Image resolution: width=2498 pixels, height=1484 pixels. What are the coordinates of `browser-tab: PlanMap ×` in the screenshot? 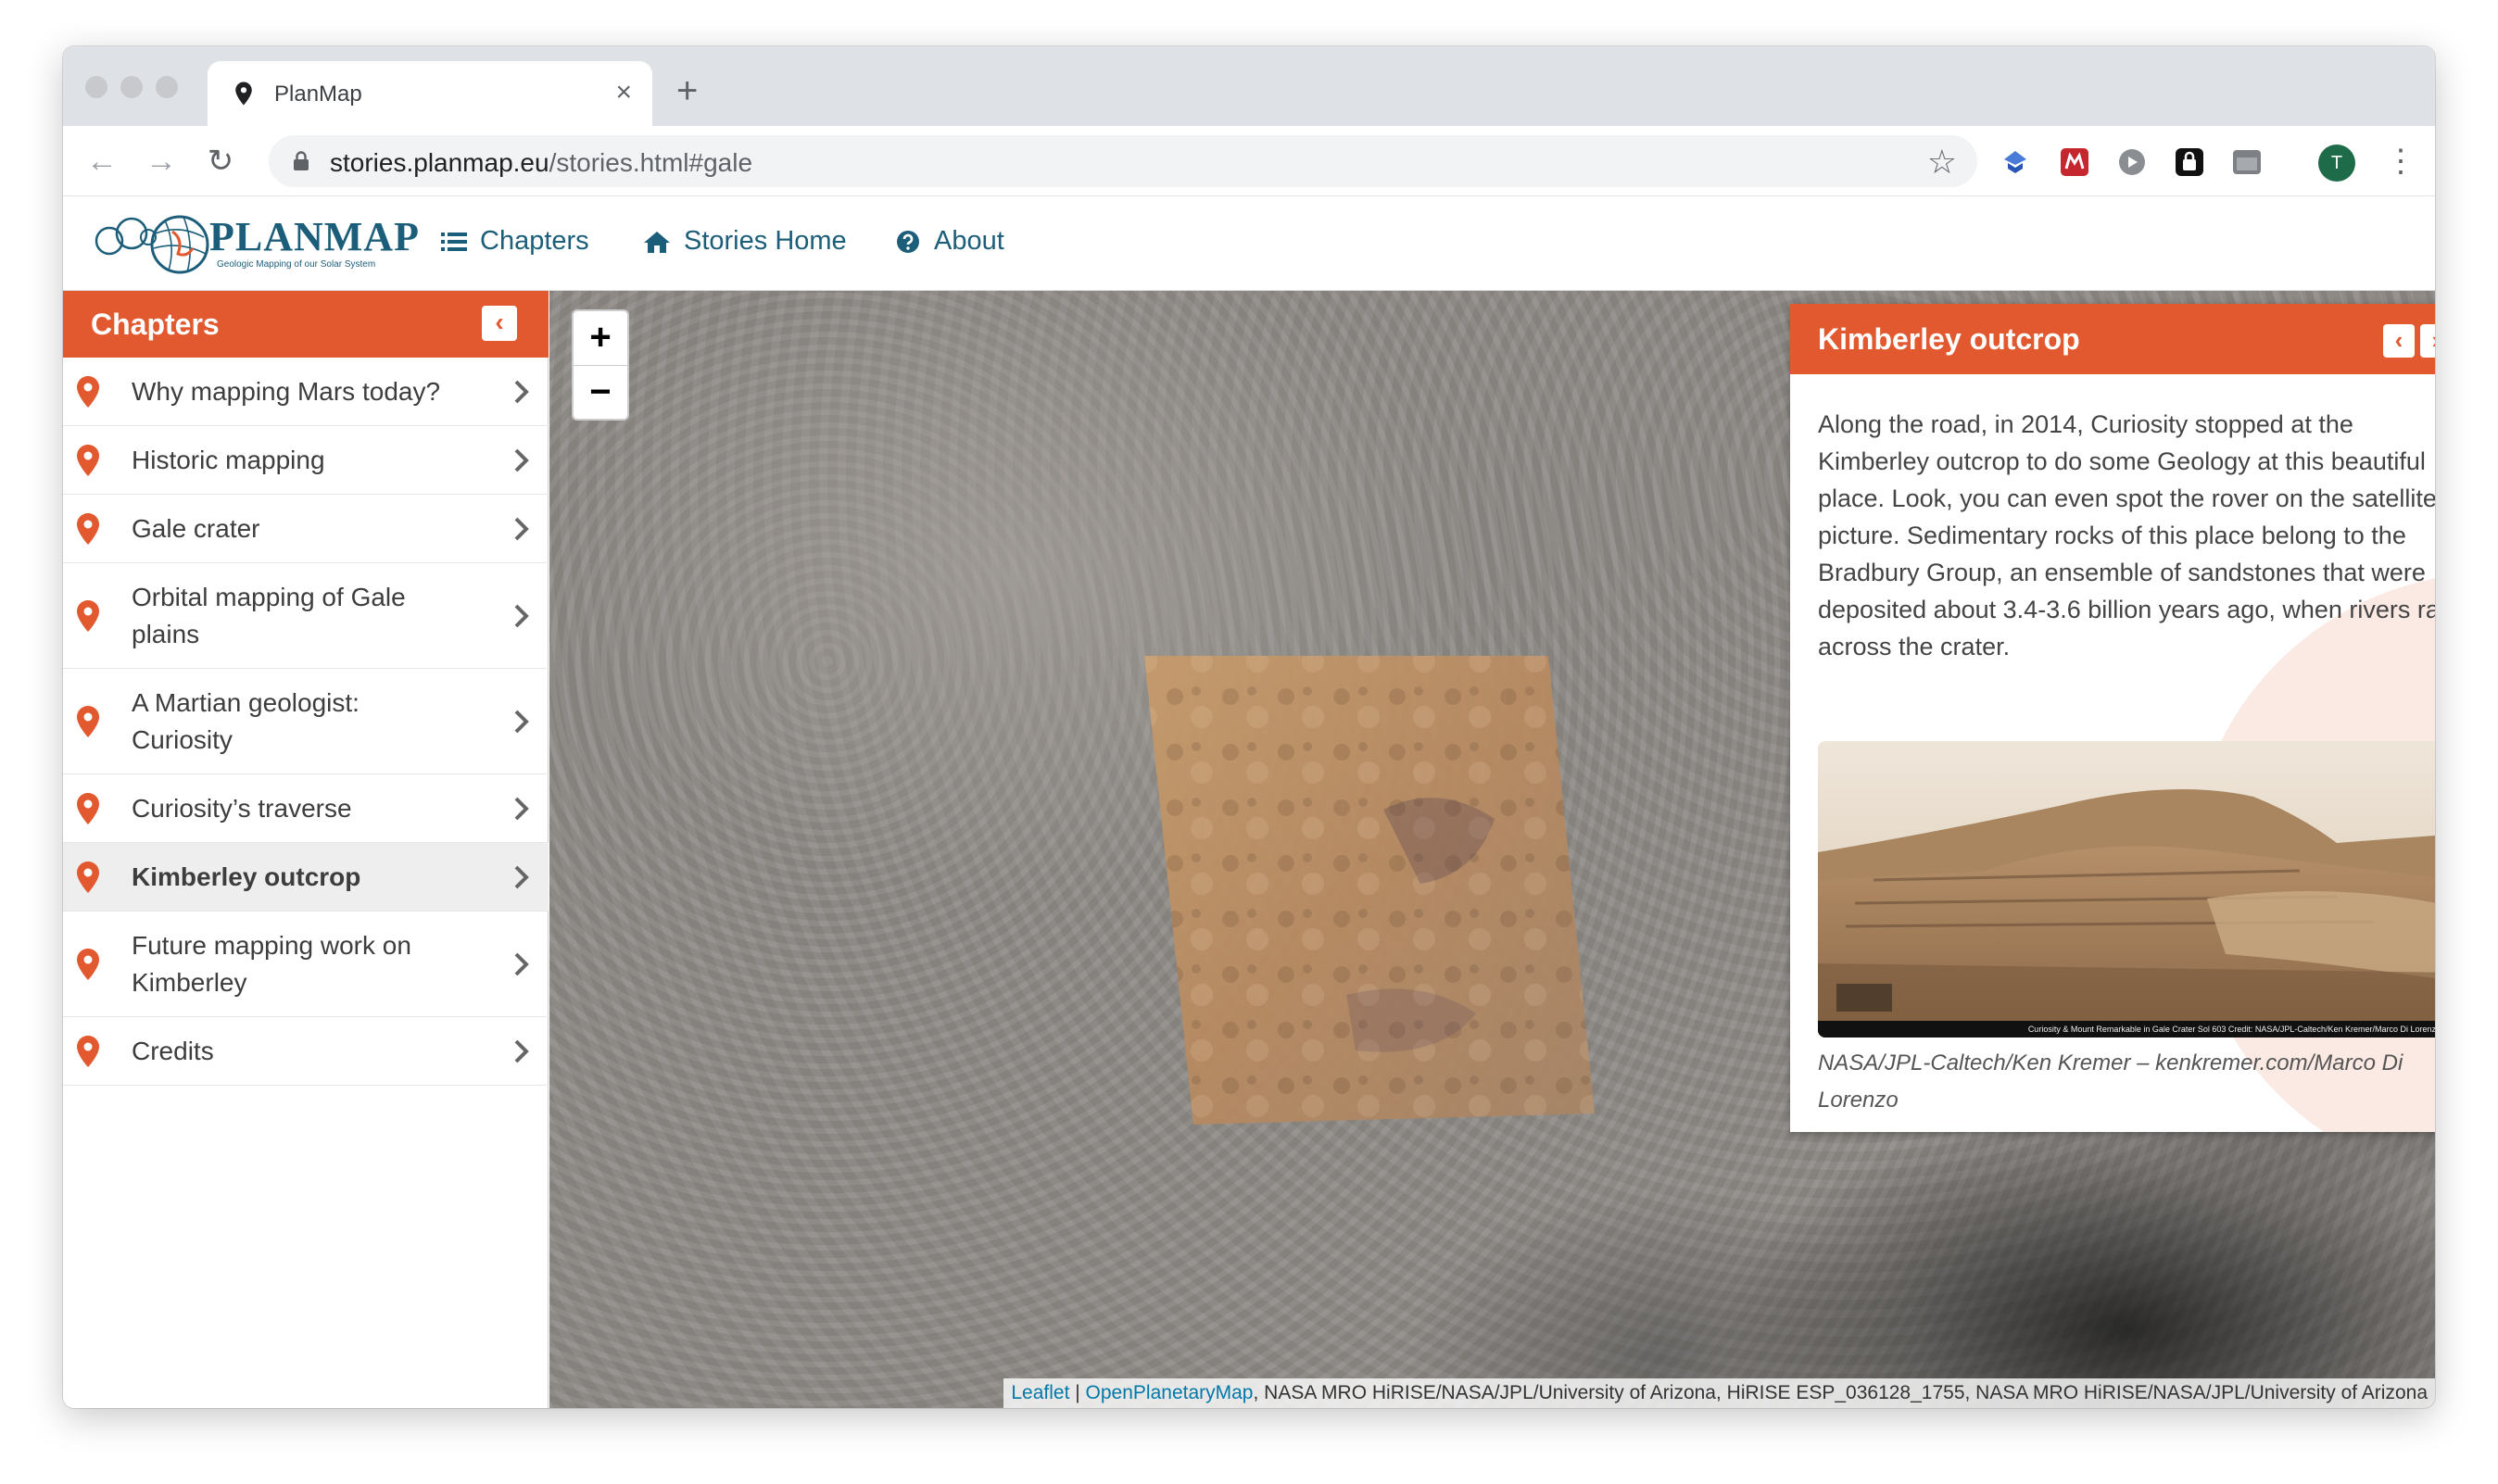 It's located at (430, 93).